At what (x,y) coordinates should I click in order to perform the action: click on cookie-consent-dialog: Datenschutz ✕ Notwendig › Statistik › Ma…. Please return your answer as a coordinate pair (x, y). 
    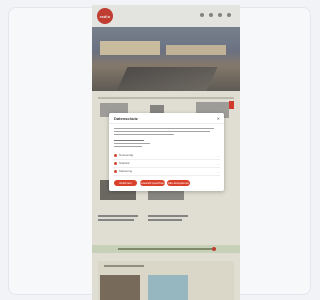
    Looking at the image, I should click on (166, 152).